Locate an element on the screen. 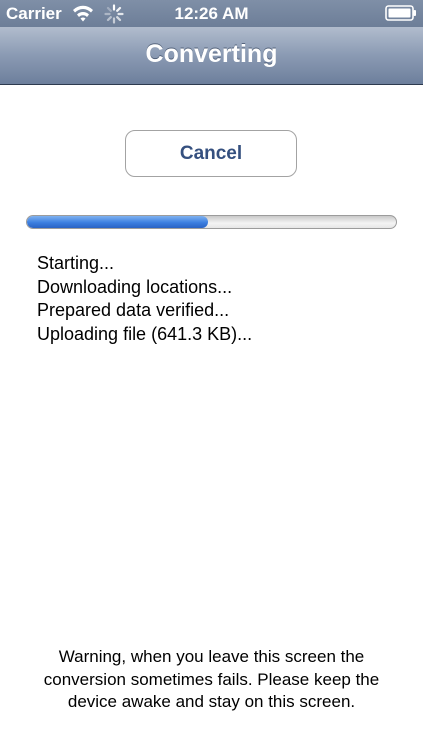 Image resolution: width=423 pixels, height=750 pixels. clock-time: 12:26 AM is located at coordinates (211, 13).